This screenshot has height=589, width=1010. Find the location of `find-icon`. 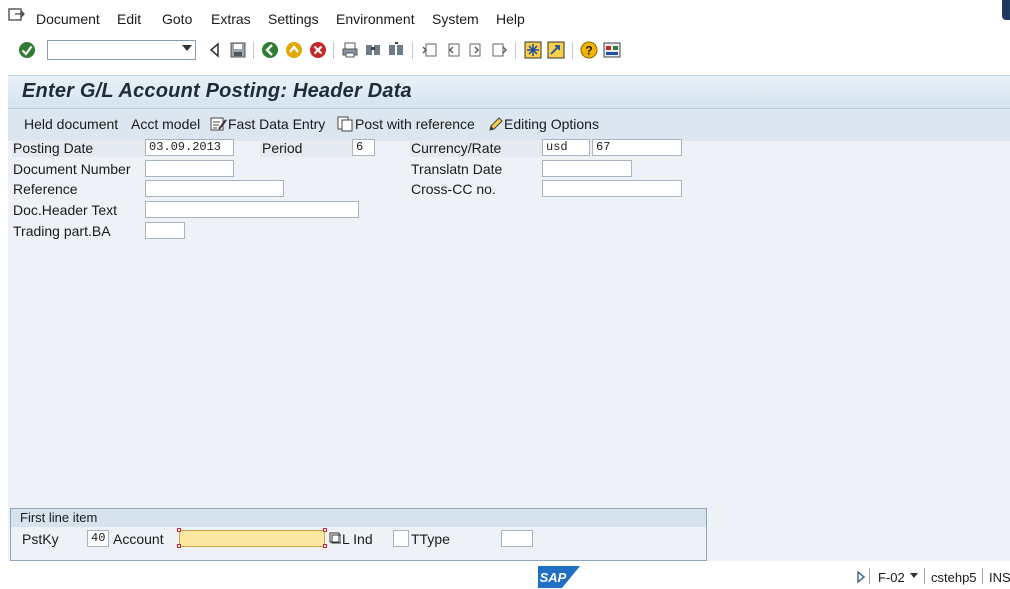

find-icon is located at coordinates (373, 50).